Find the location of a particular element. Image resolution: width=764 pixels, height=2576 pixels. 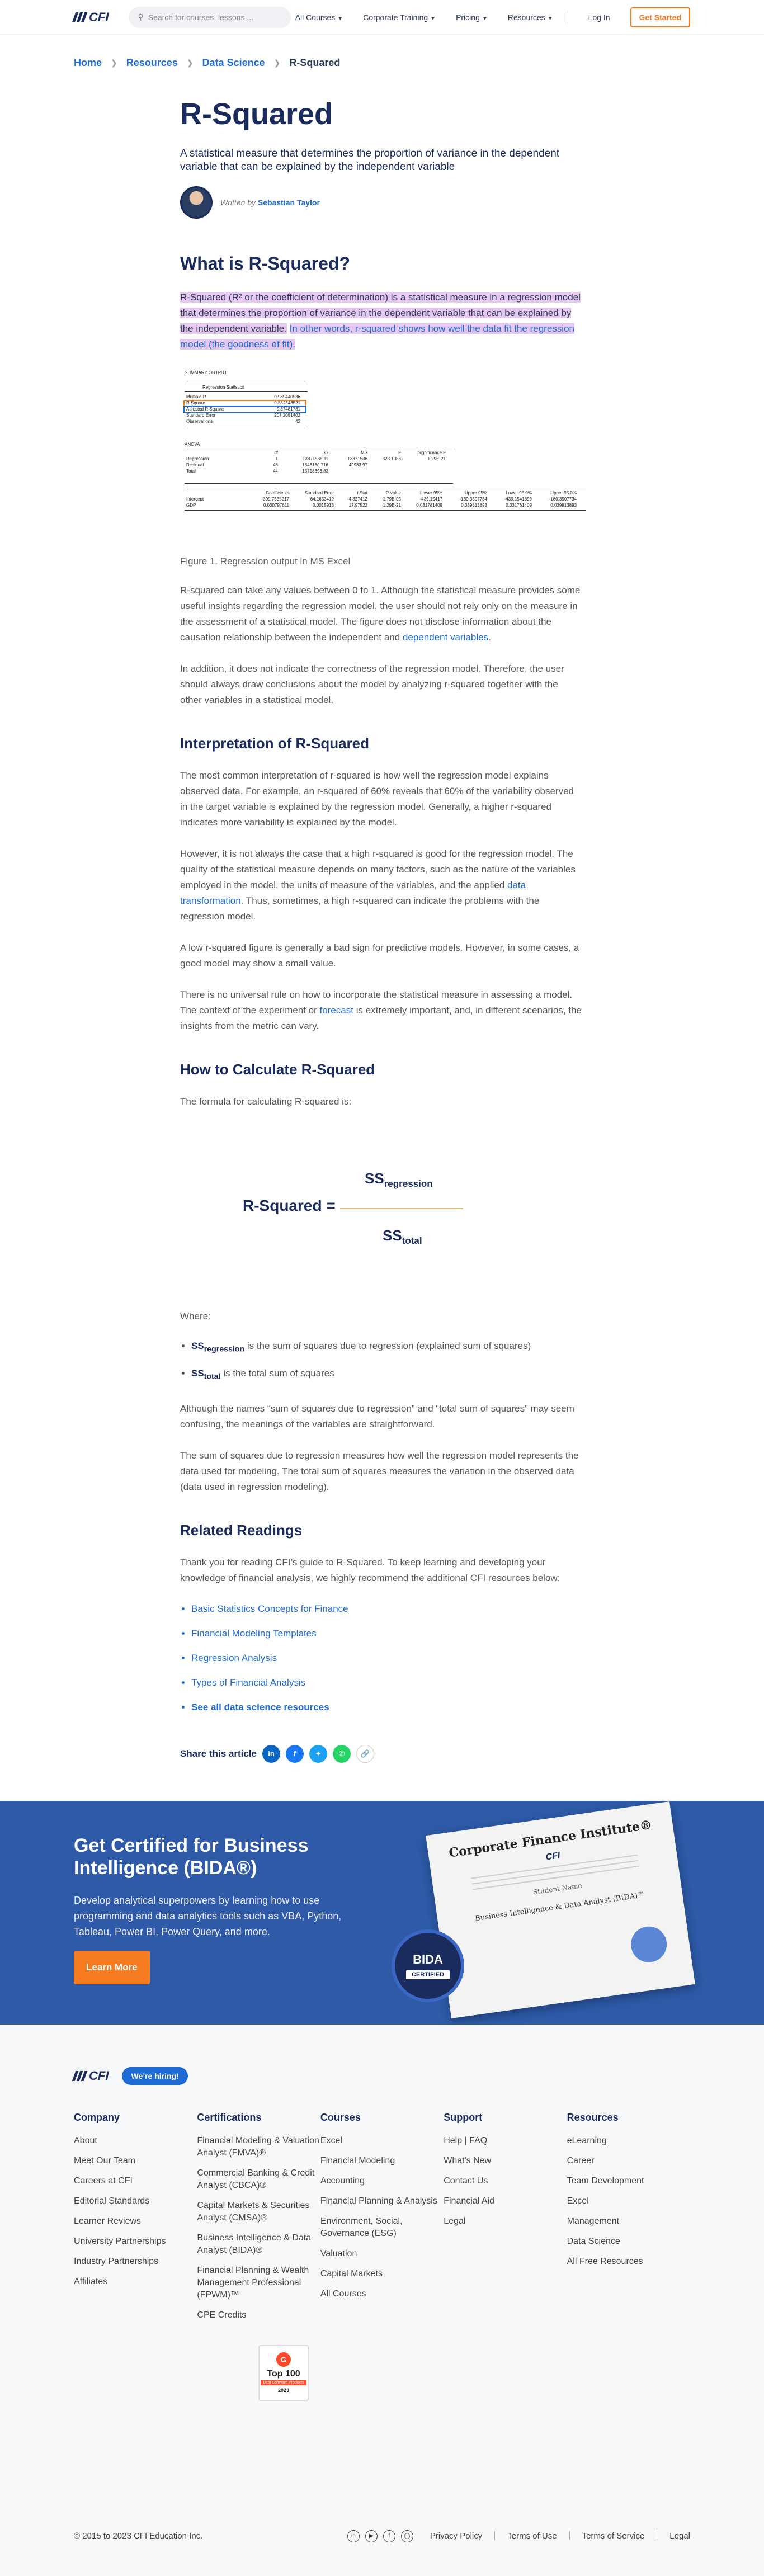

footer-link: Valuation is located at coordinates (382, 2254).